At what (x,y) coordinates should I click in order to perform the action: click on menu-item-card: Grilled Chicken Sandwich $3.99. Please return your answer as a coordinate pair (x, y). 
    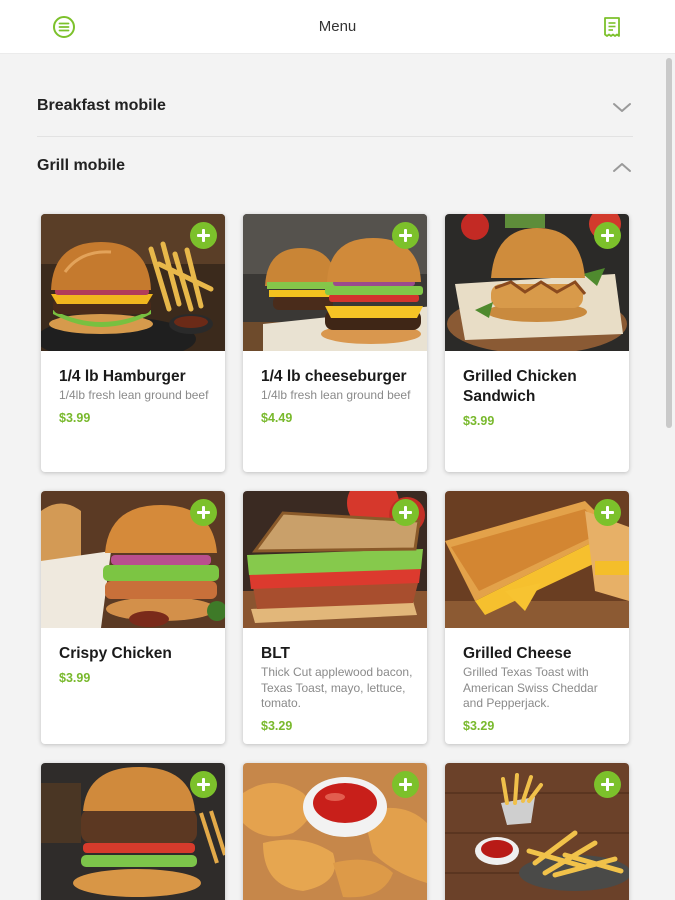
    Looking at the image, I should click on (537, 343).